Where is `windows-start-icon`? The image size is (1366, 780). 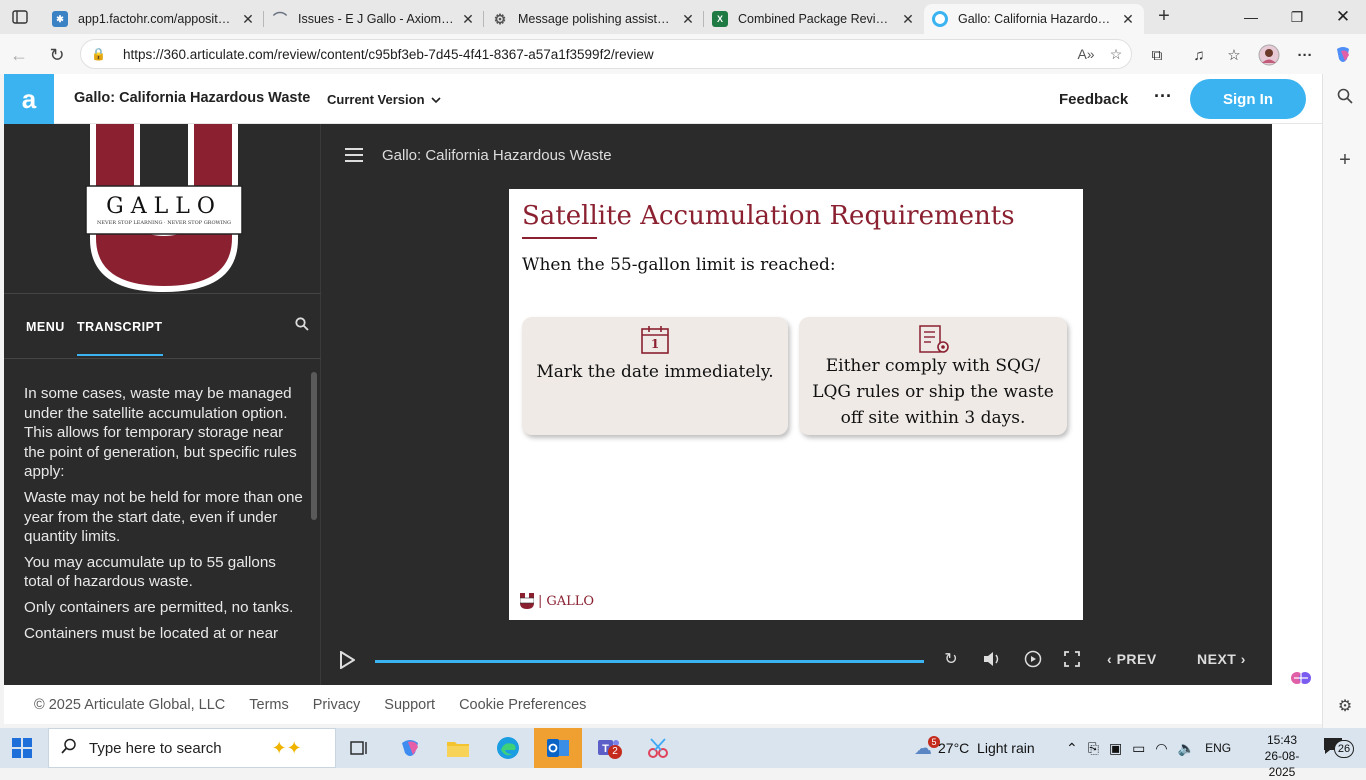
windows-start-icon is located at coordinates (22, 748).